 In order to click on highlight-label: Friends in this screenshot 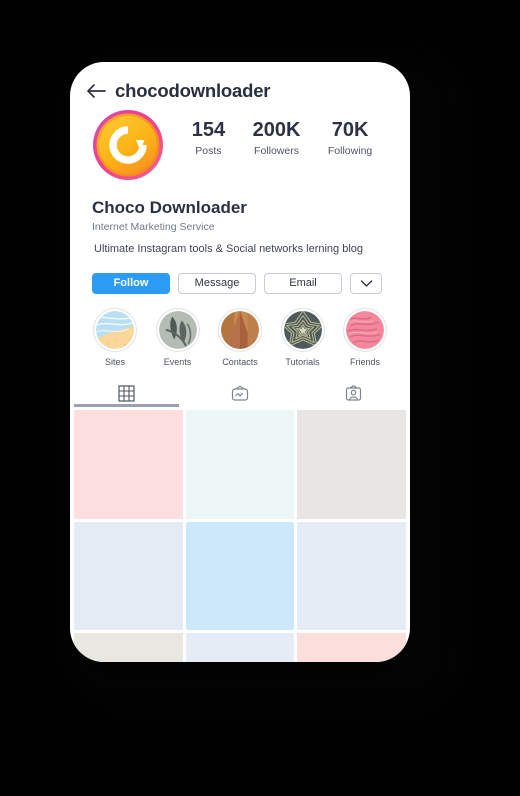, I will do `click(364, 361)`.